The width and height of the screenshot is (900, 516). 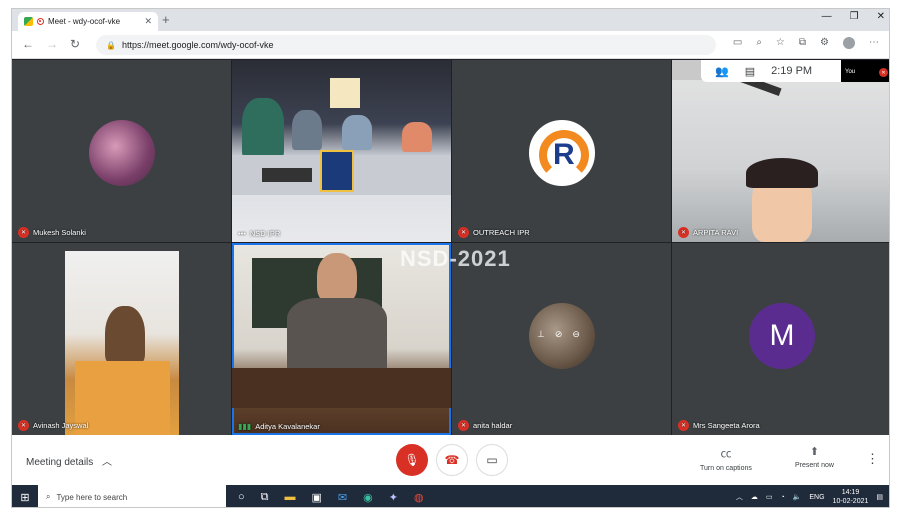 What do you see at coordinates (368, 497) in the screenshot?
I see `edge-icon: ◉` at bounding box center [368, 497].